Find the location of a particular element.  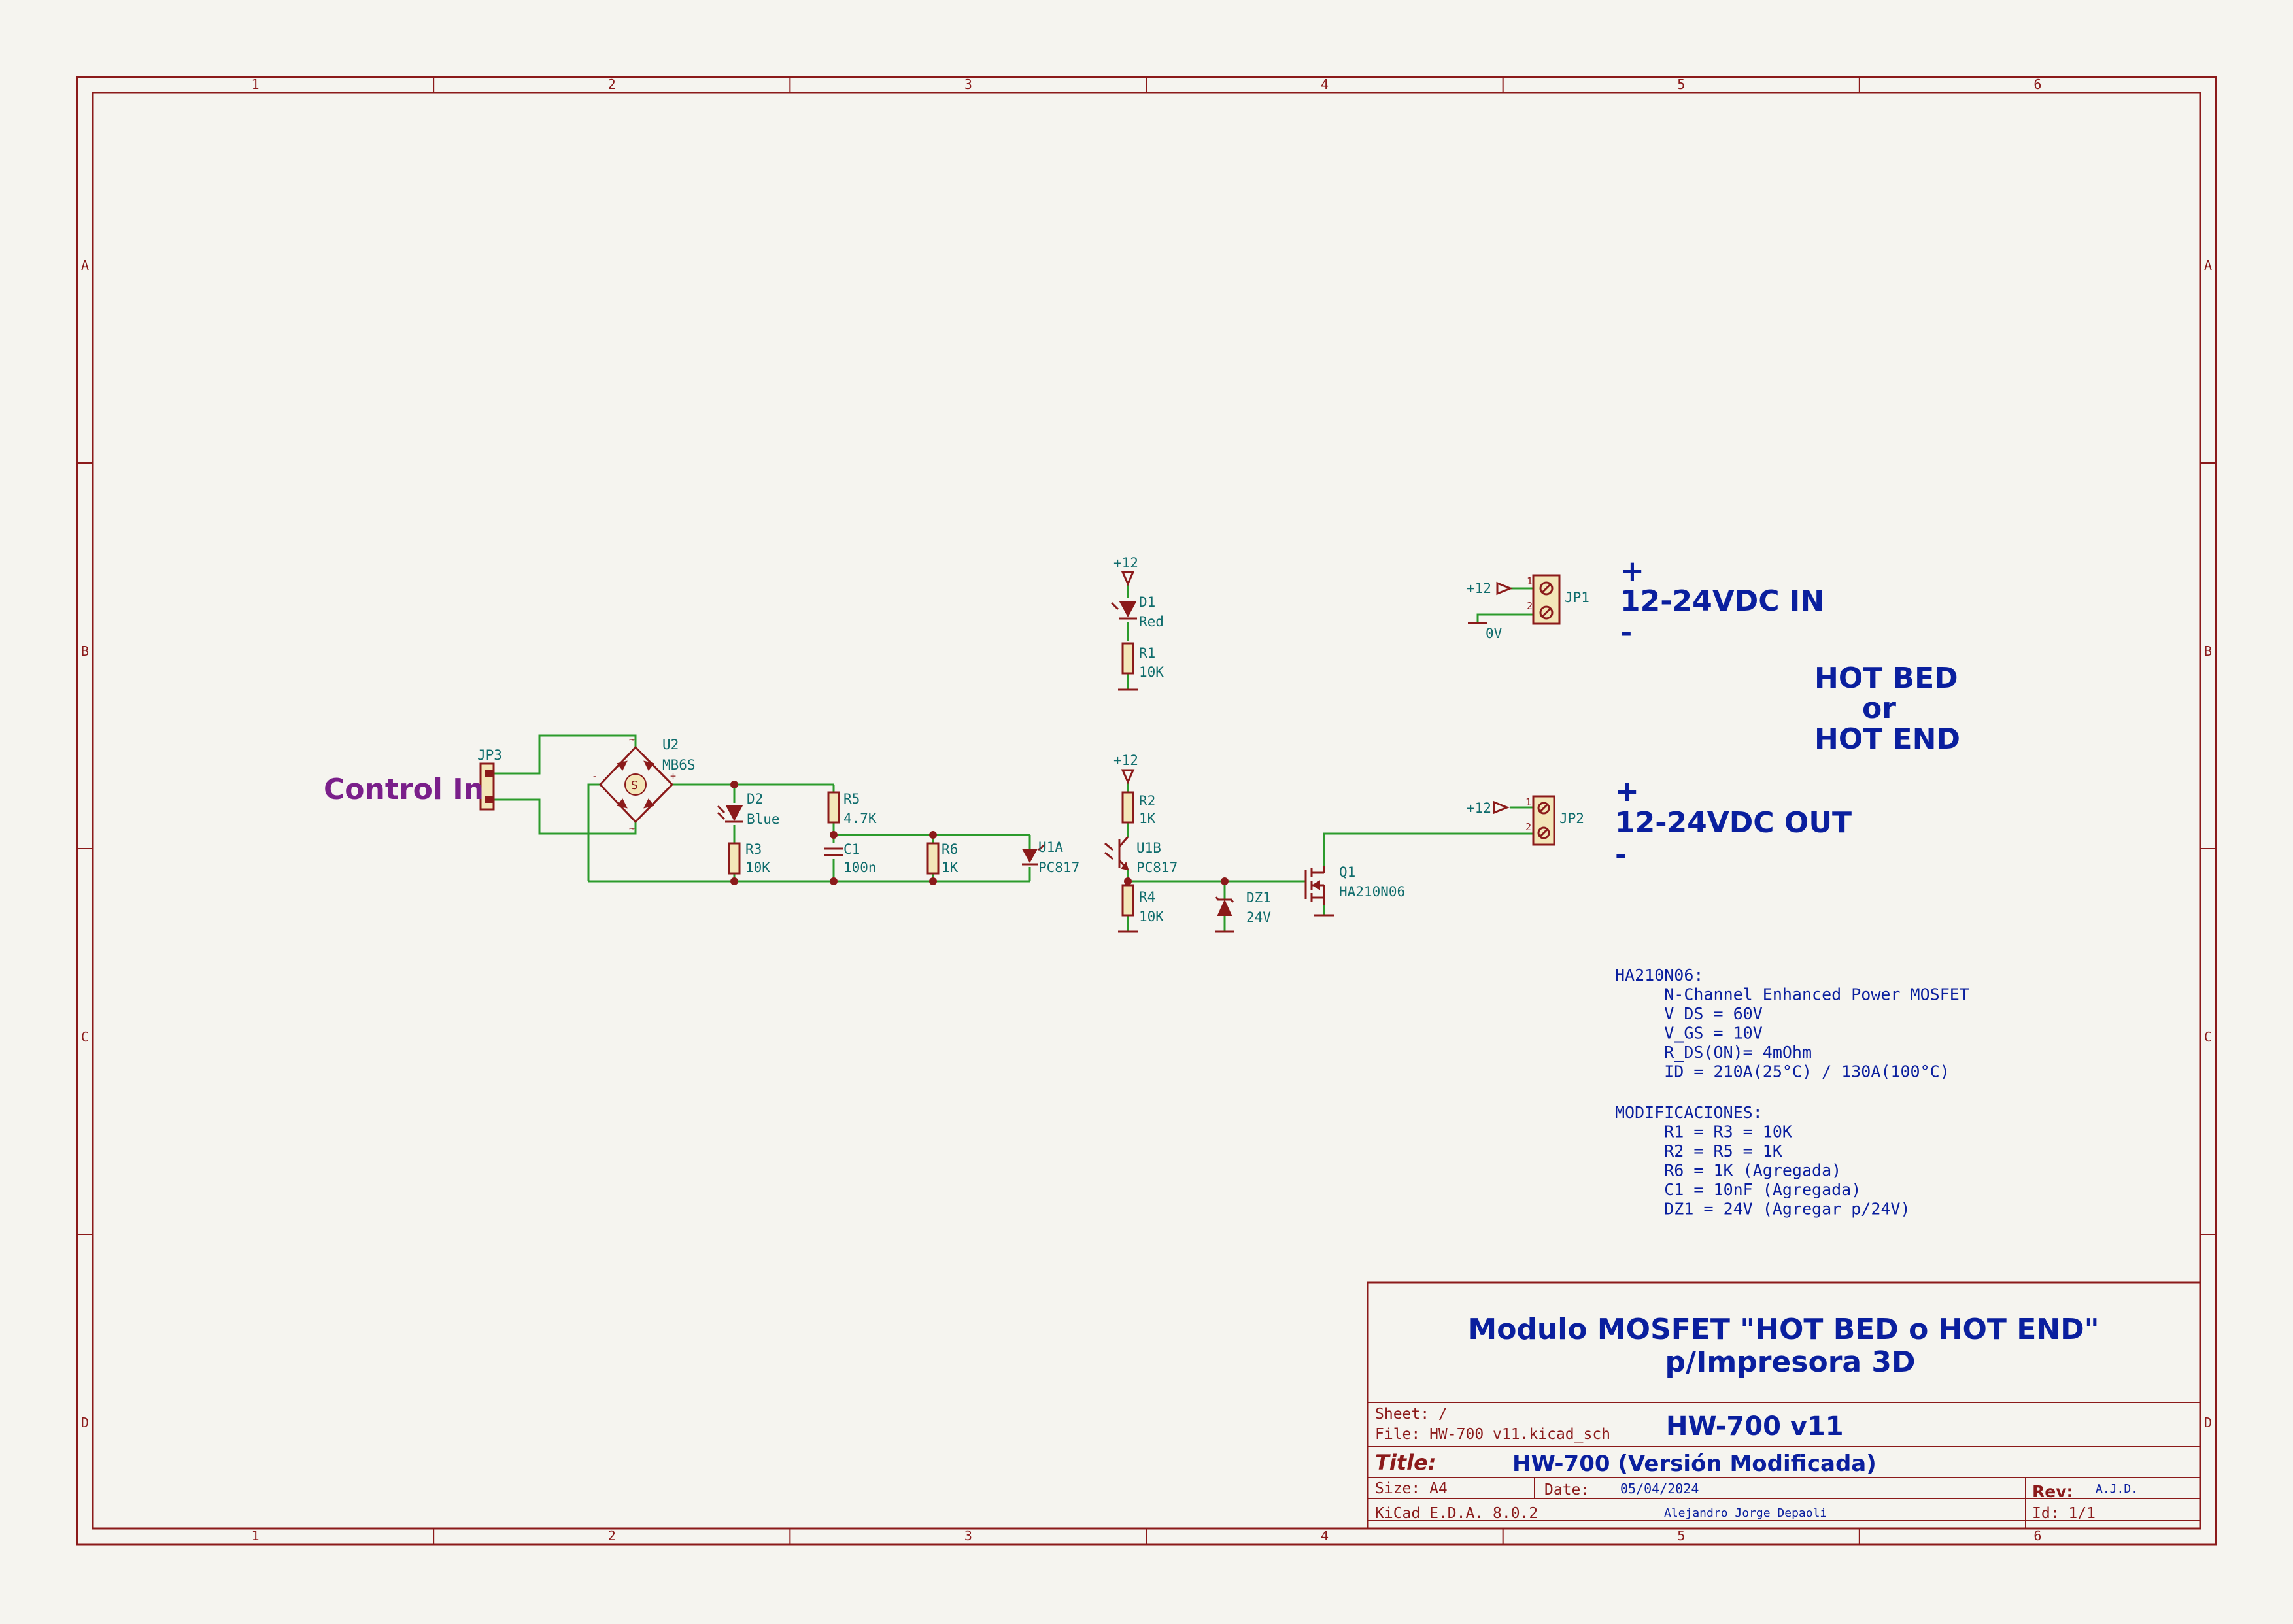

u1b-phototransistor: U1B PC817 is located at coordinates (1141, 855).